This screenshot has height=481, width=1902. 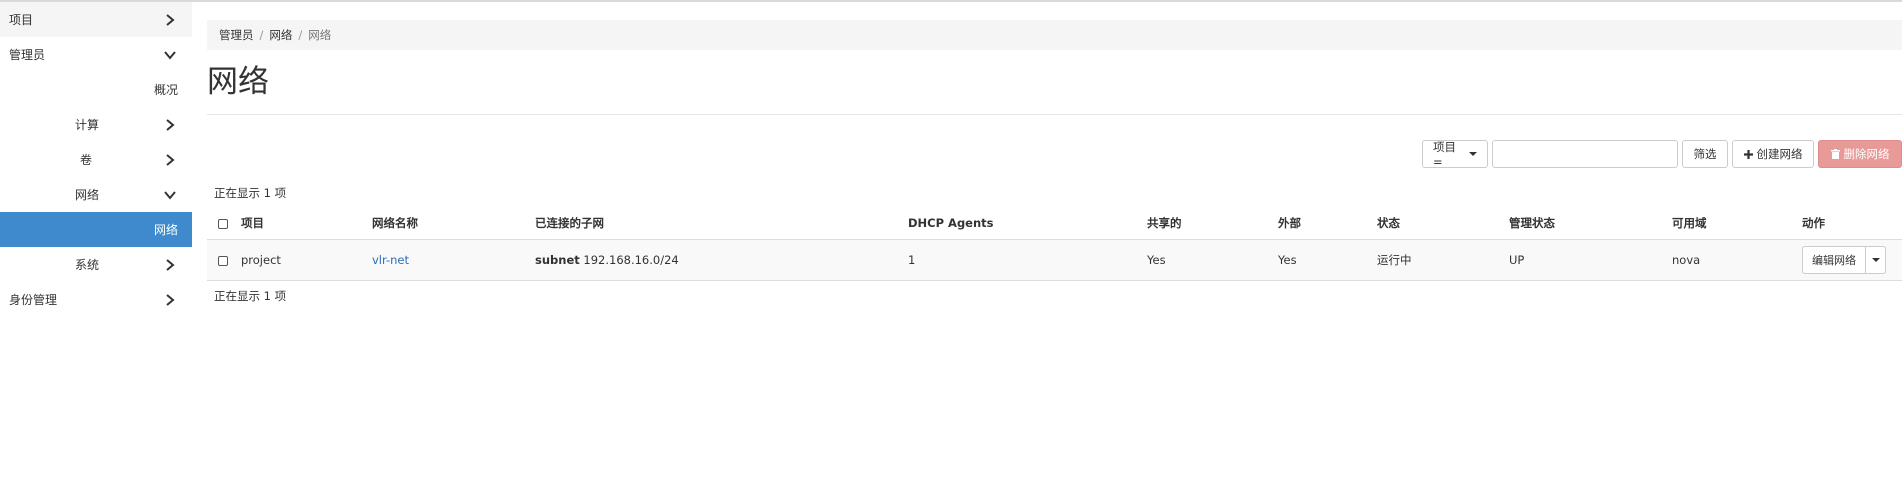 What do you see at coordinates (21, 20) in the screenshot?
I see `sidebar-item-label: 项目` at bounding box center [21, 20].